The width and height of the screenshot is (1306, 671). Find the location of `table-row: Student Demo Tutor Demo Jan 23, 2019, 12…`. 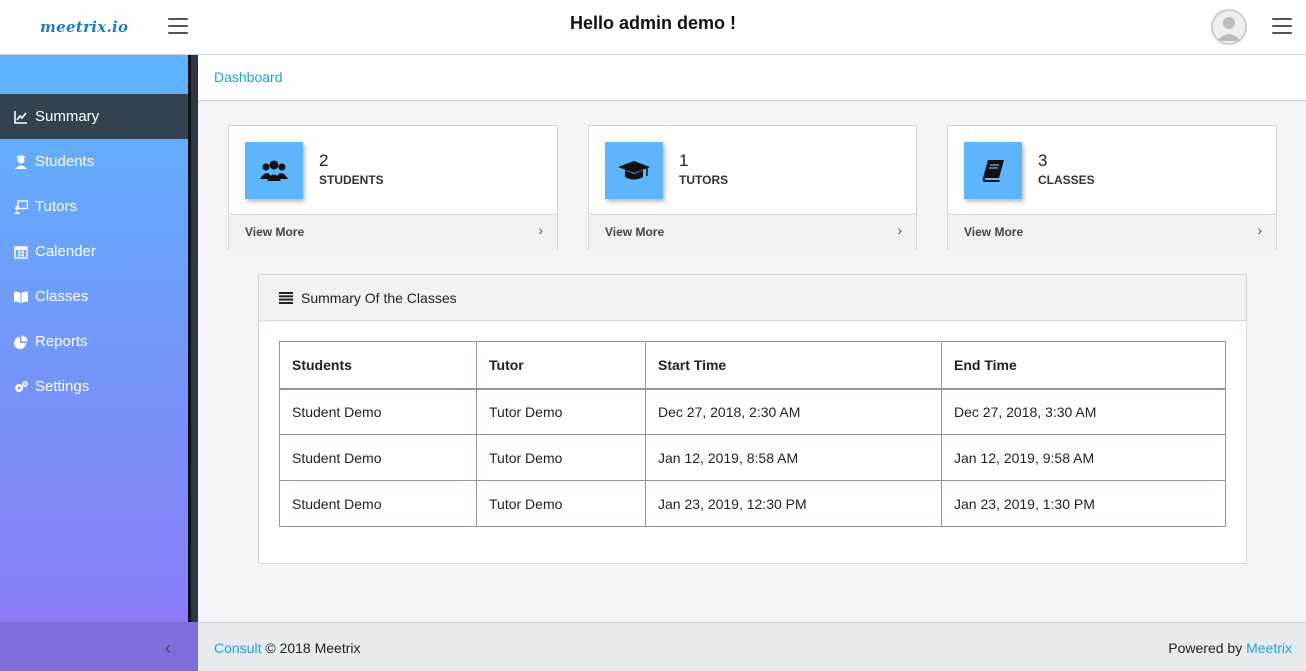

table-row: Student Demo Tutor Demo Jan 23, 2019, 12… is located at coordinates (752, 503).